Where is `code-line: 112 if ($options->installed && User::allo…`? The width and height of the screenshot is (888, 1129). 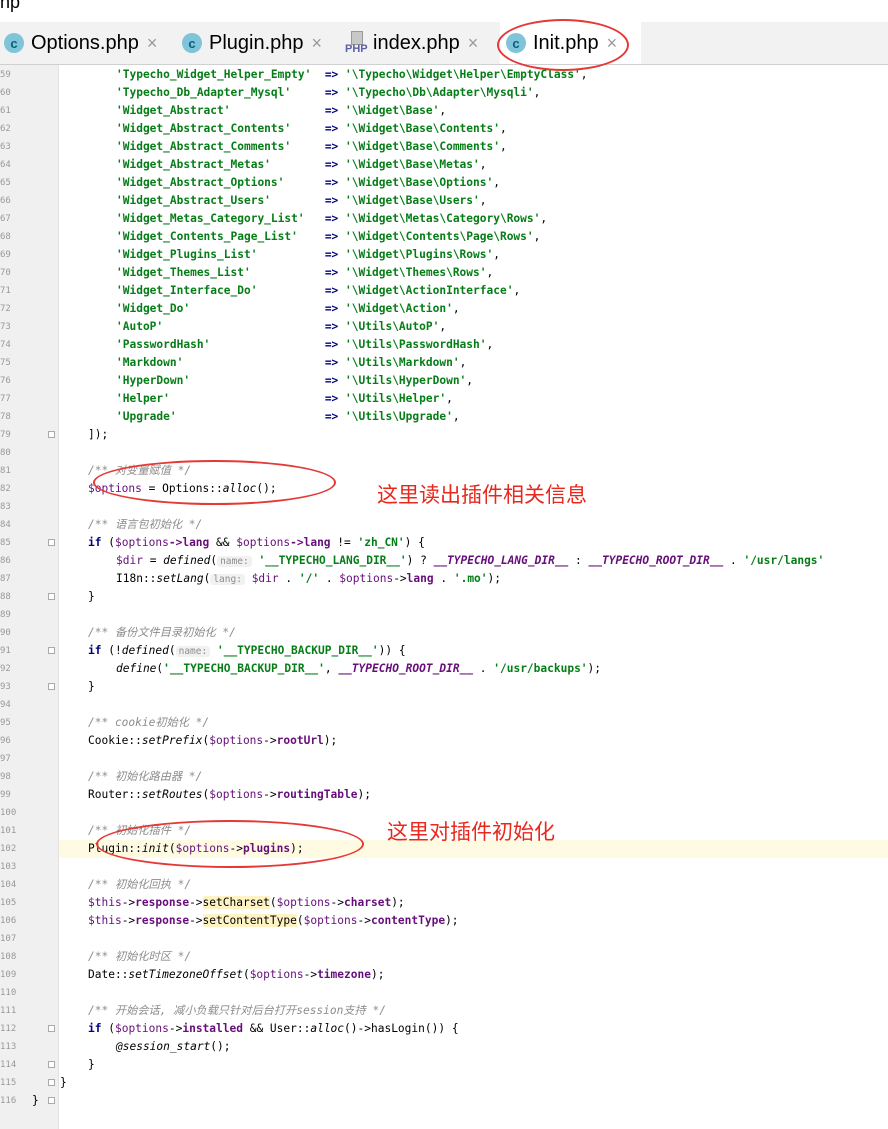 code-line: 112 if ($options->installed && User::allo… is located at coordinates (444, 1029).